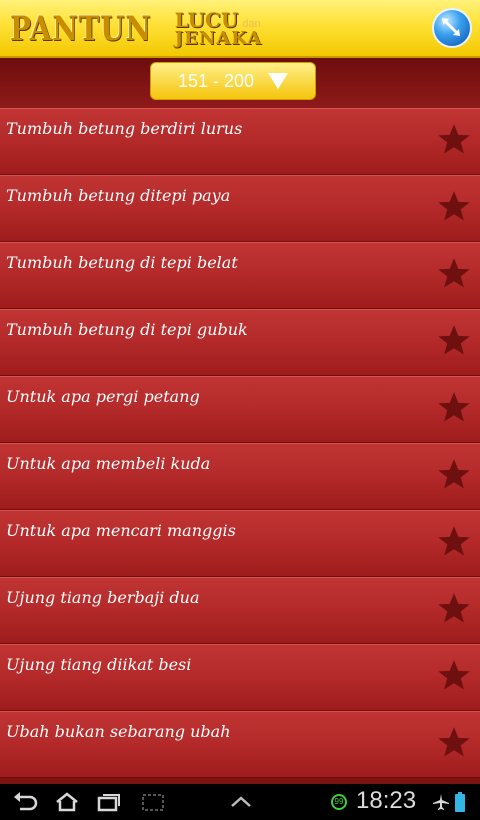 Image resolution: width=480 pixels, height=820 pixels. I want to click on dropdown-triangle-icon, so click(278, 81).